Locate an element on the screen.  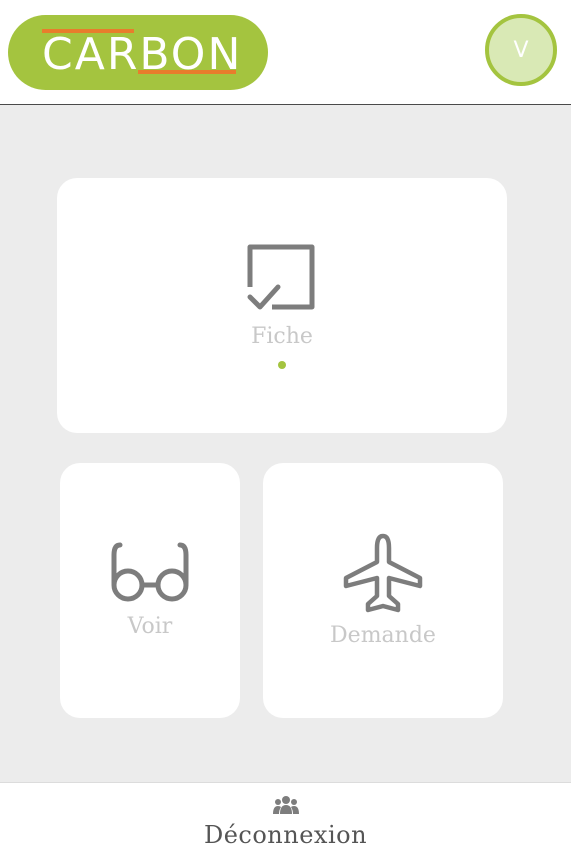
app-header: CARBON V is located at coordinates (285, 52).